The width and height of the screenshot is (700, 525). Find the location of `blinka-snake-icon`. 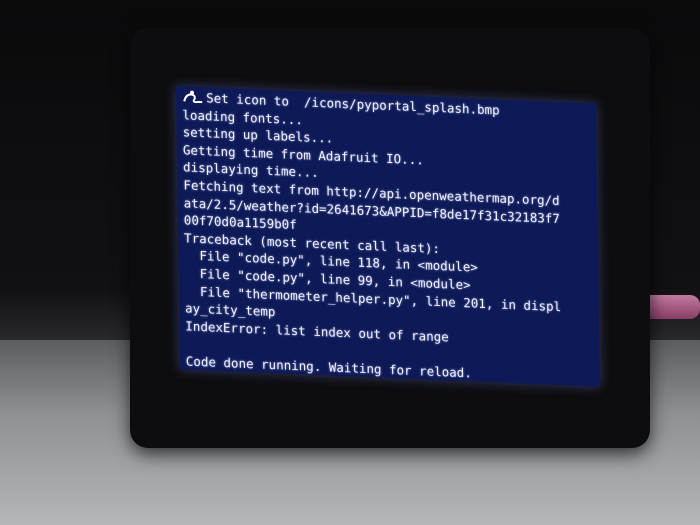

blinka-snake-icon is located at coordinates (193, 96).